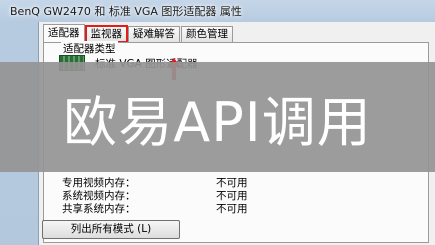  I want to click on tab-strip: 适配器 监视器 疑难解答 颜色管理, so click(138, 33).